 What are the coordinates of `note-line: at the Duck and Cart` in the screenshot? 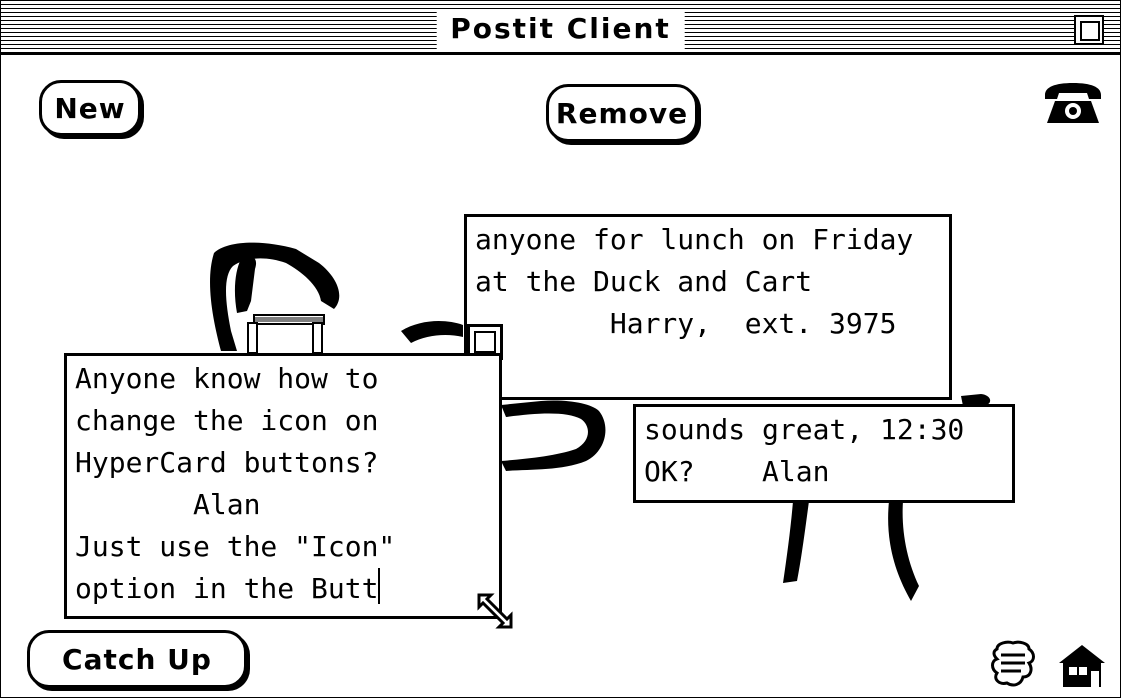 It's located at (644, 281).